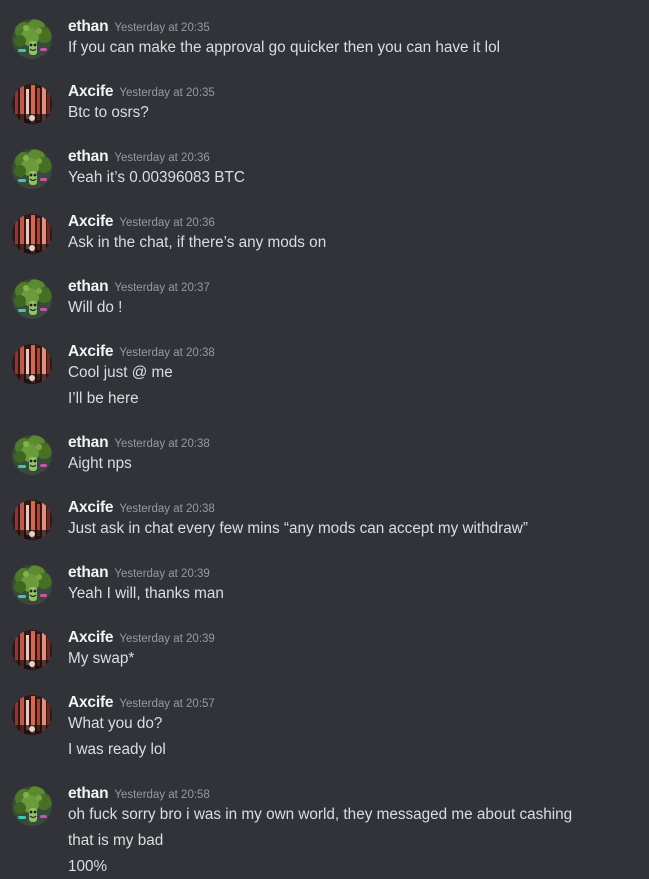 The height and width of the screenshot is (879, 649). What do you see at coordinates (88, 866) in the screenshot?
I see `message-text: 100%` at bounding box center [88, 866].